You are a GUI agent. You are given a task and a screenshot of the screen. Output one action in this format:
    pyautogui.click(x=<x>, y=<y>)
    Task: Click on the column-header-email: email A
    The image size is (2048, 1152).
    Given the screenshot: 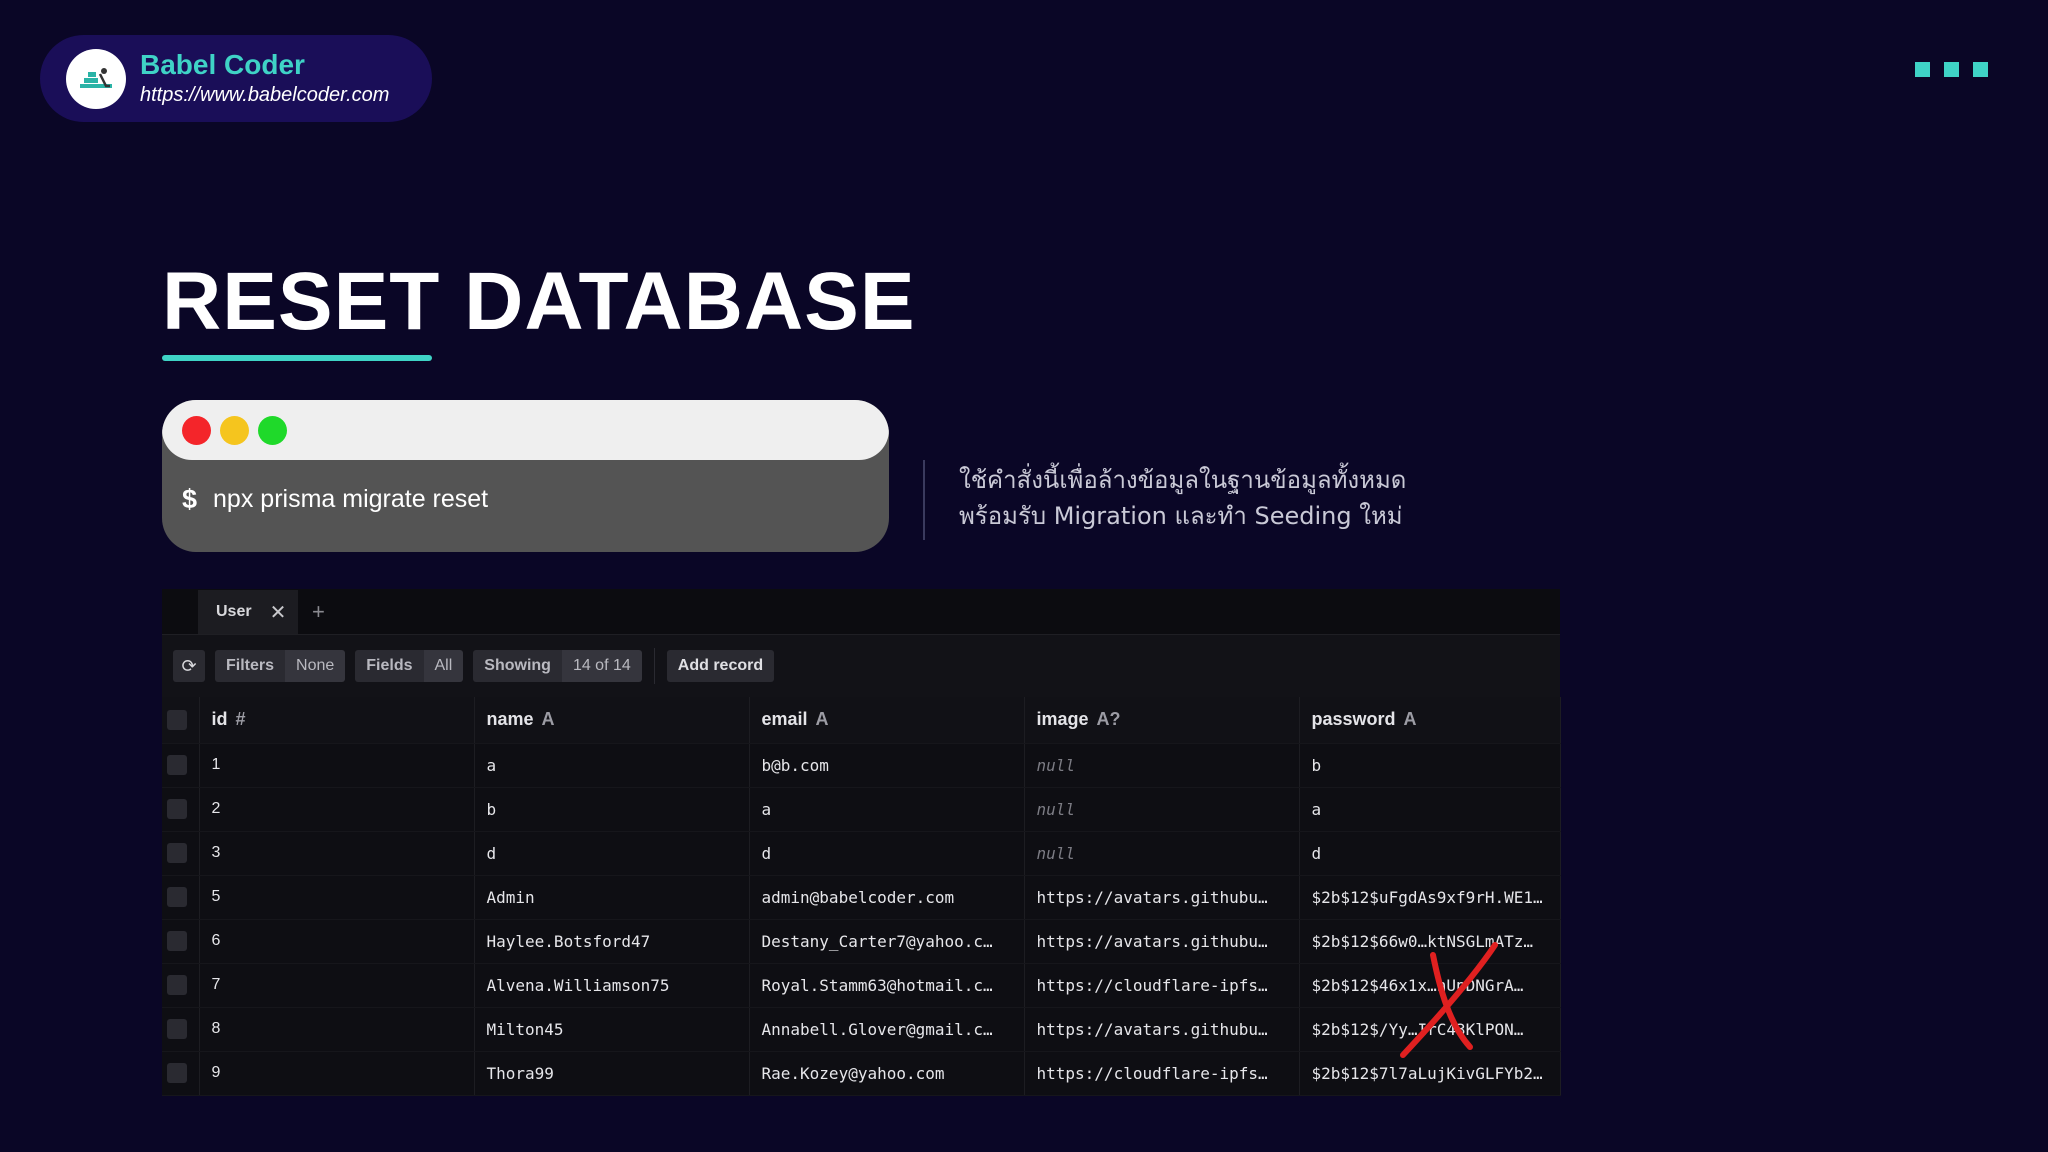 What is the action you would take?
    pyautogui.click(x=887, y=720)
    